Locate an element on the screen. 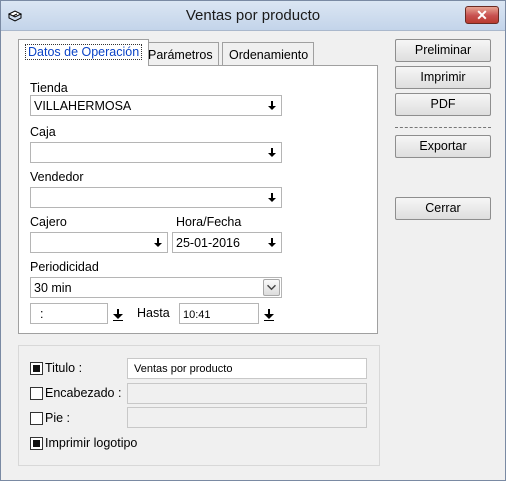  tab-parametros-label: Parámetros is located at coordinates (180, 55).